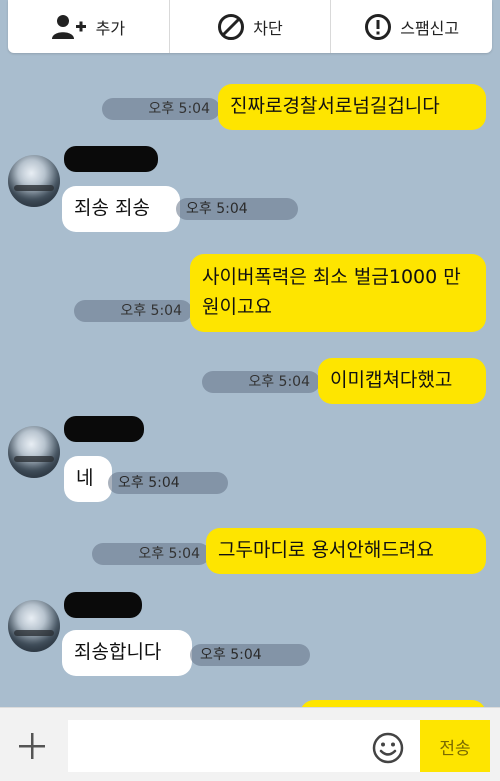  I want to click on other-message-bubble: 죄송합니다, so click(127, 653).